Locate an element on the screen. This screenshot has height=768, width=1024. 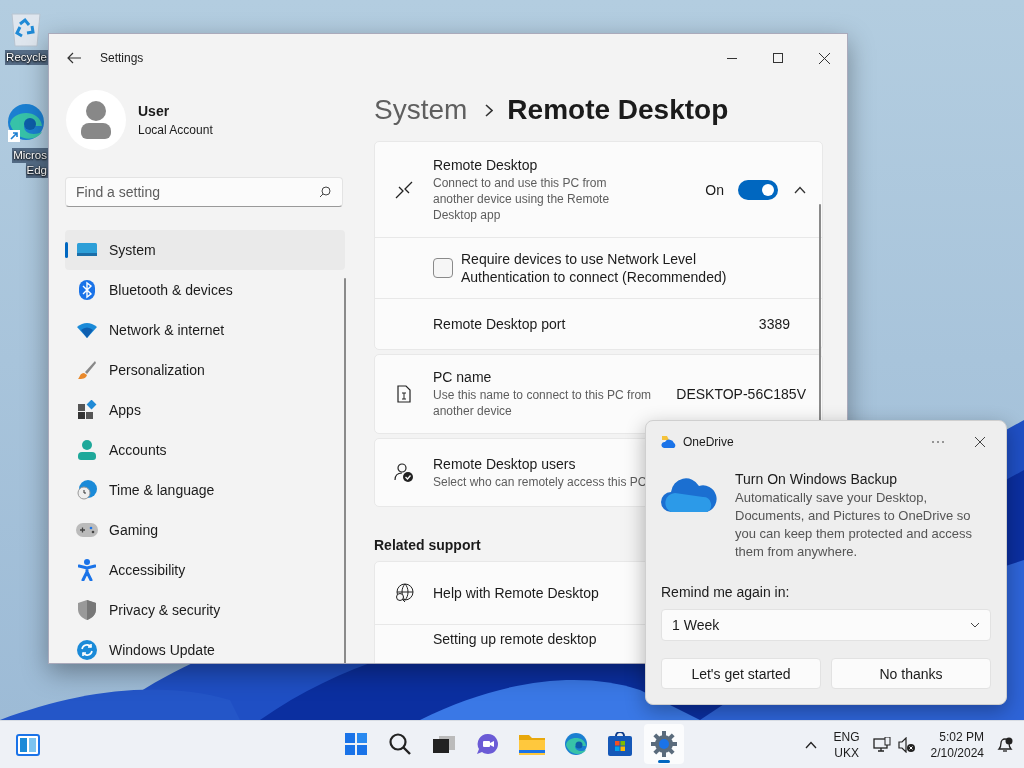
icon-label: Edg is located at coordinates (36, 170).